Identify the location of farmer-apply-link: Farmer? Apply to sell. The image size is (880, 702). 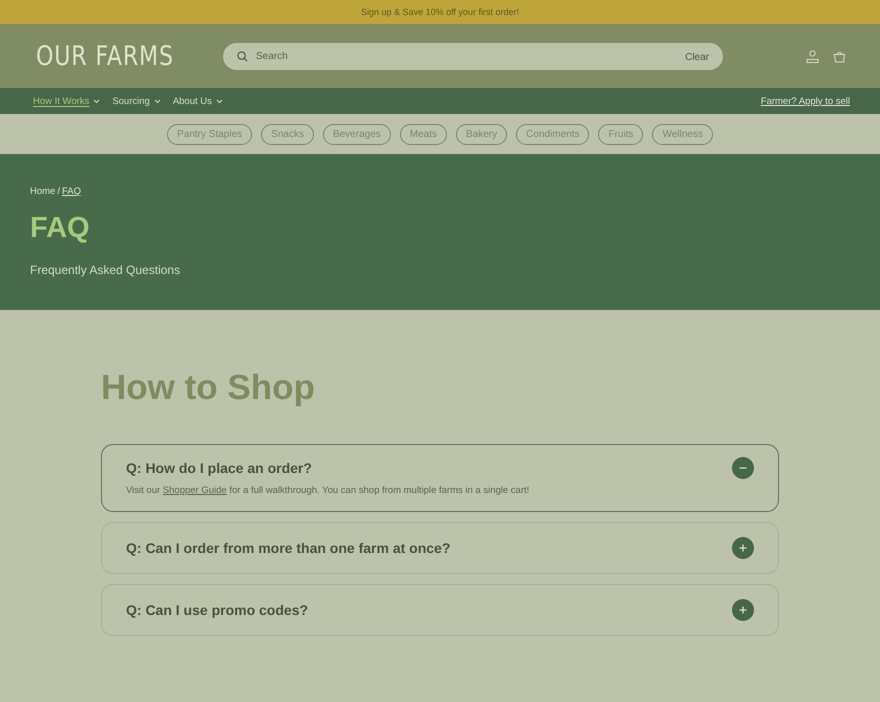
(805, 101).